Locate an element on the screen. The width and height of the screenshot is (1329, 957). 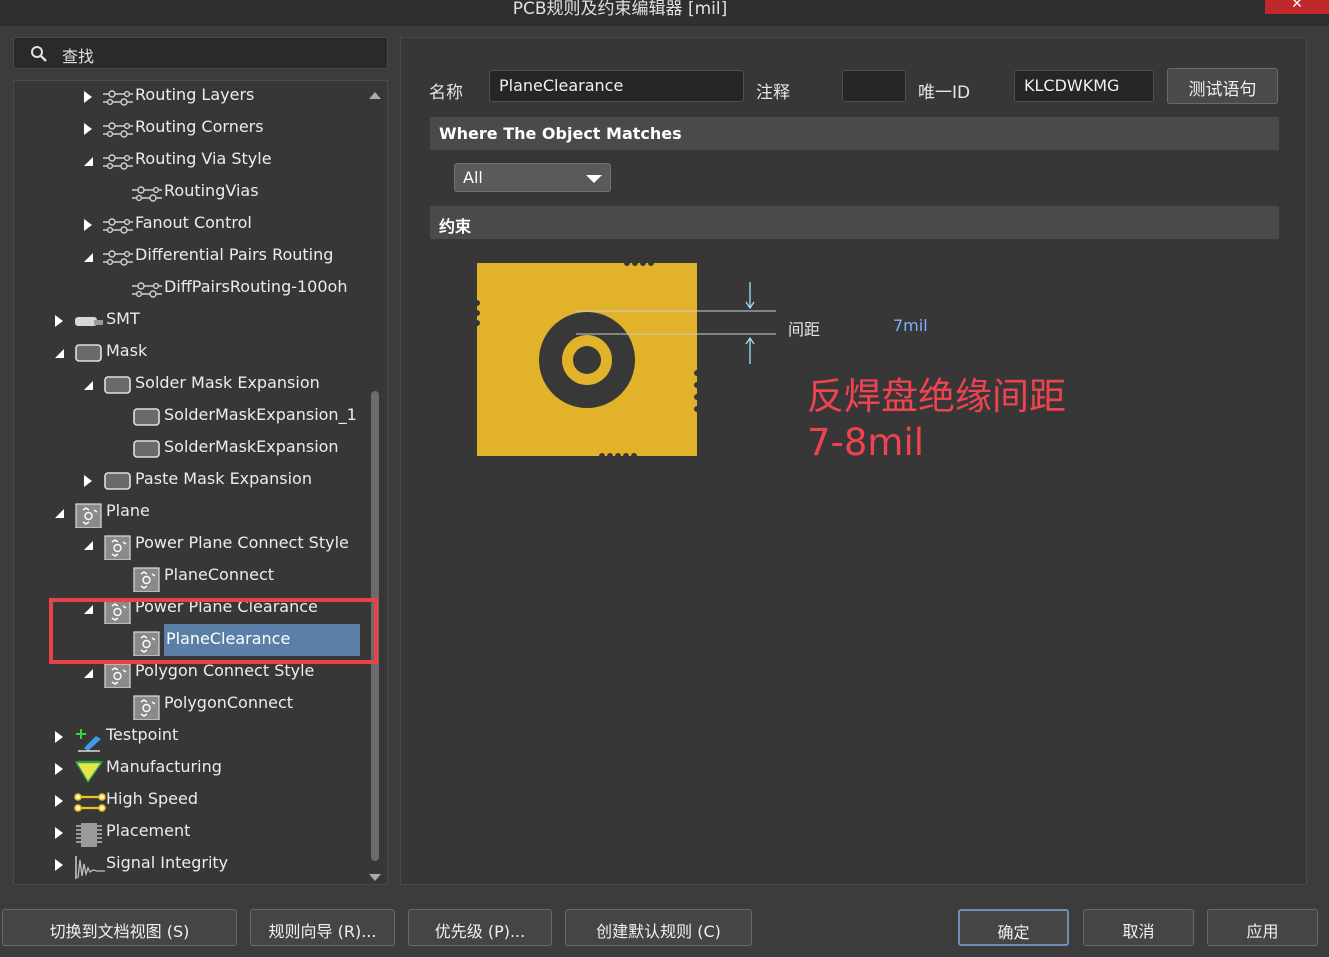
tree-item: Manufacturing is located at coordinates (189, 768).